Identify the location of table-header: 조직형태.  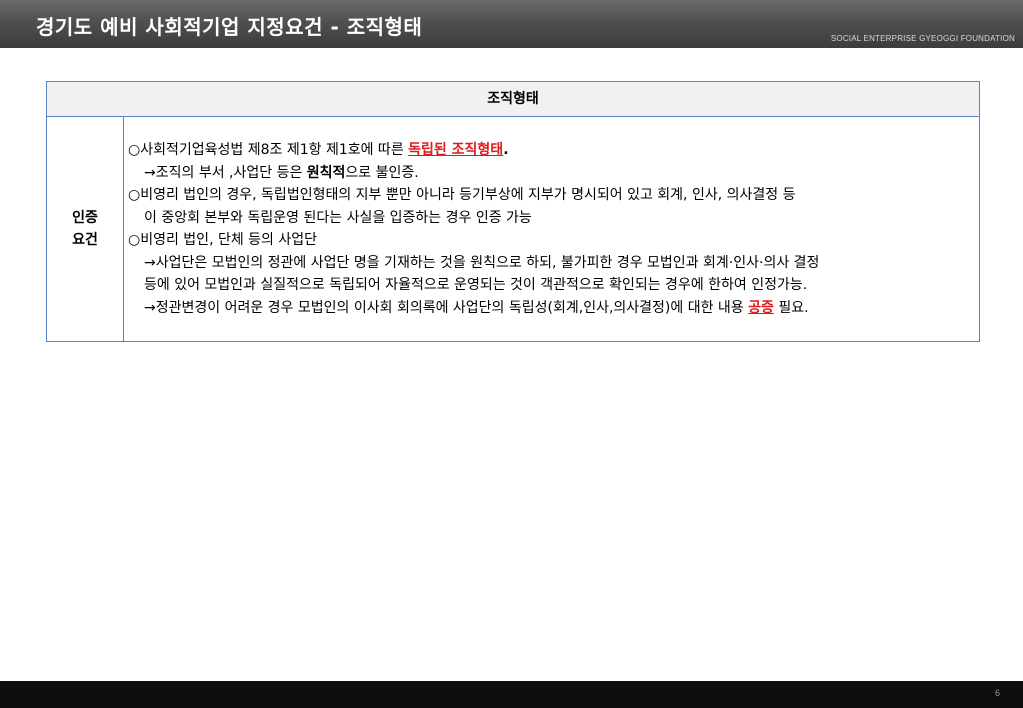
(513, 99).